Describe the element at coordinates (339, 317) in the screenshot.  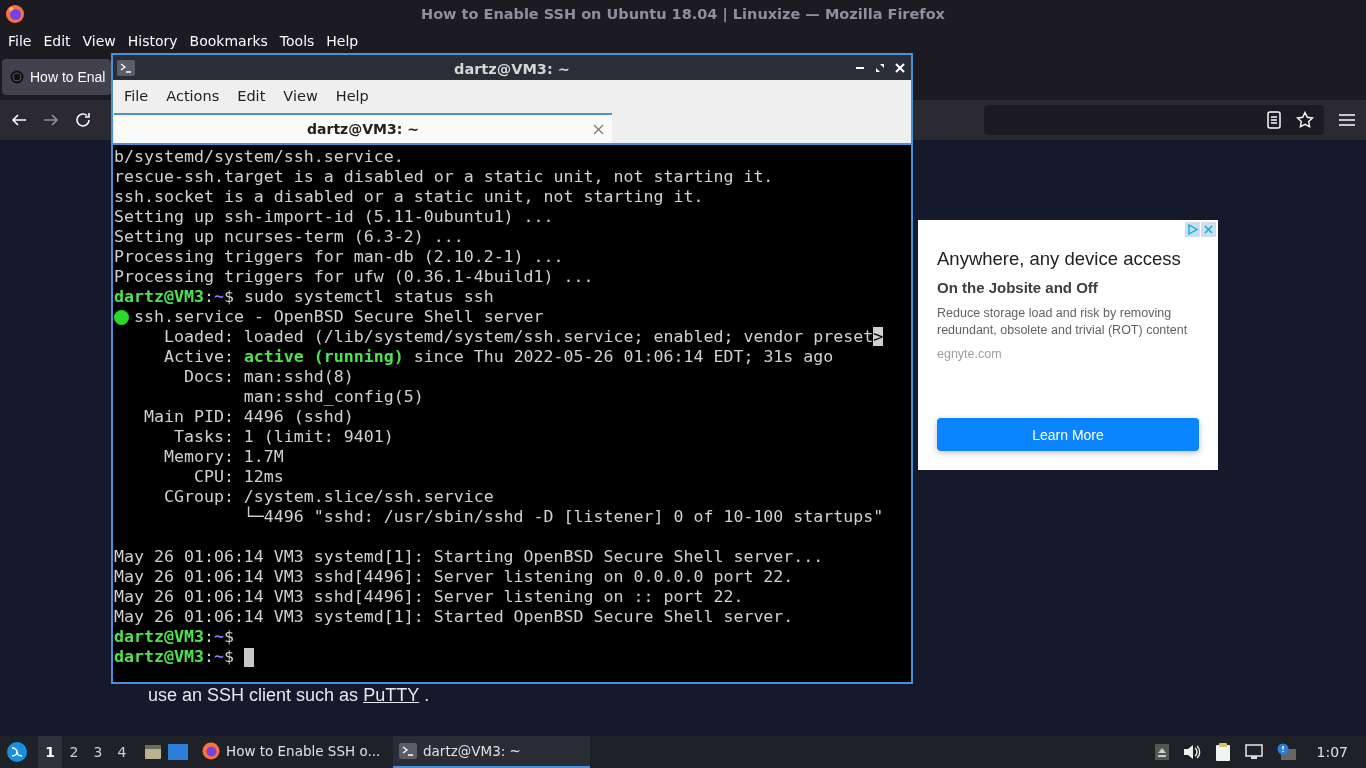
I see `terminal-line: ssh.service - OpenBSD Secure Shell server` at that location.